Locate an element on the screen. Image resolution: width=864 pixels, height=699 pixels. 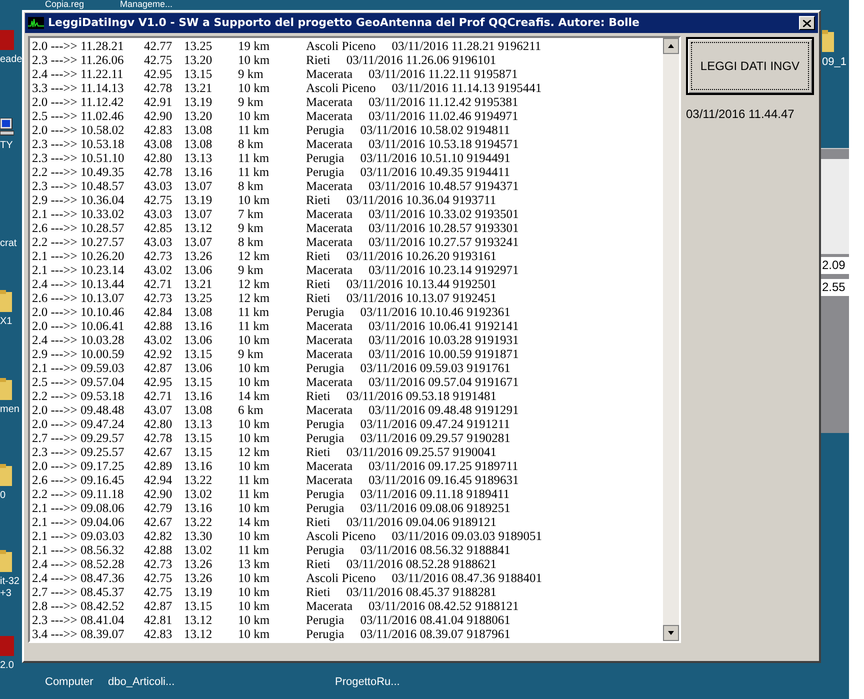
event-time: 2.0 --->> 09.47.24 is located at coordinates (79, 424).